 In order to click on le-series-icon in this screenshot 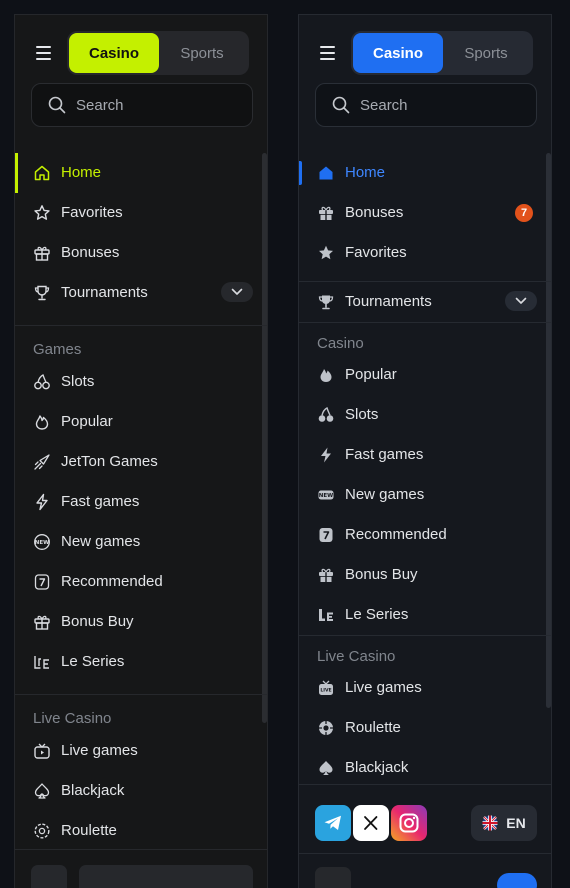, I will do `click(41, 662)`.